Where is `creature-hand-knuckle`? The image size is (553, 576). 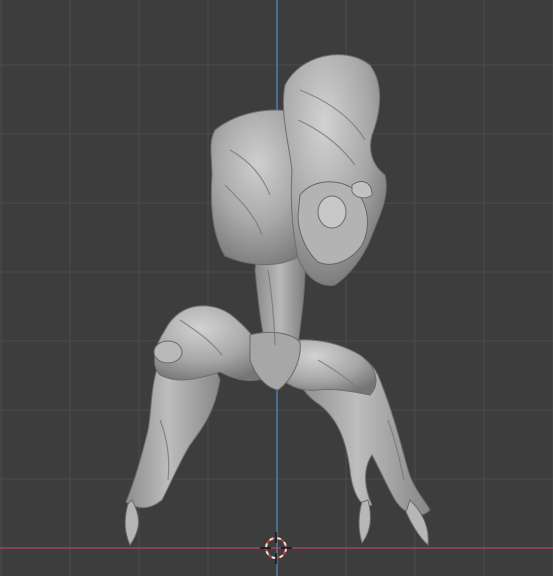 creature-hand-knuckle is located at coordinates (332, 212).